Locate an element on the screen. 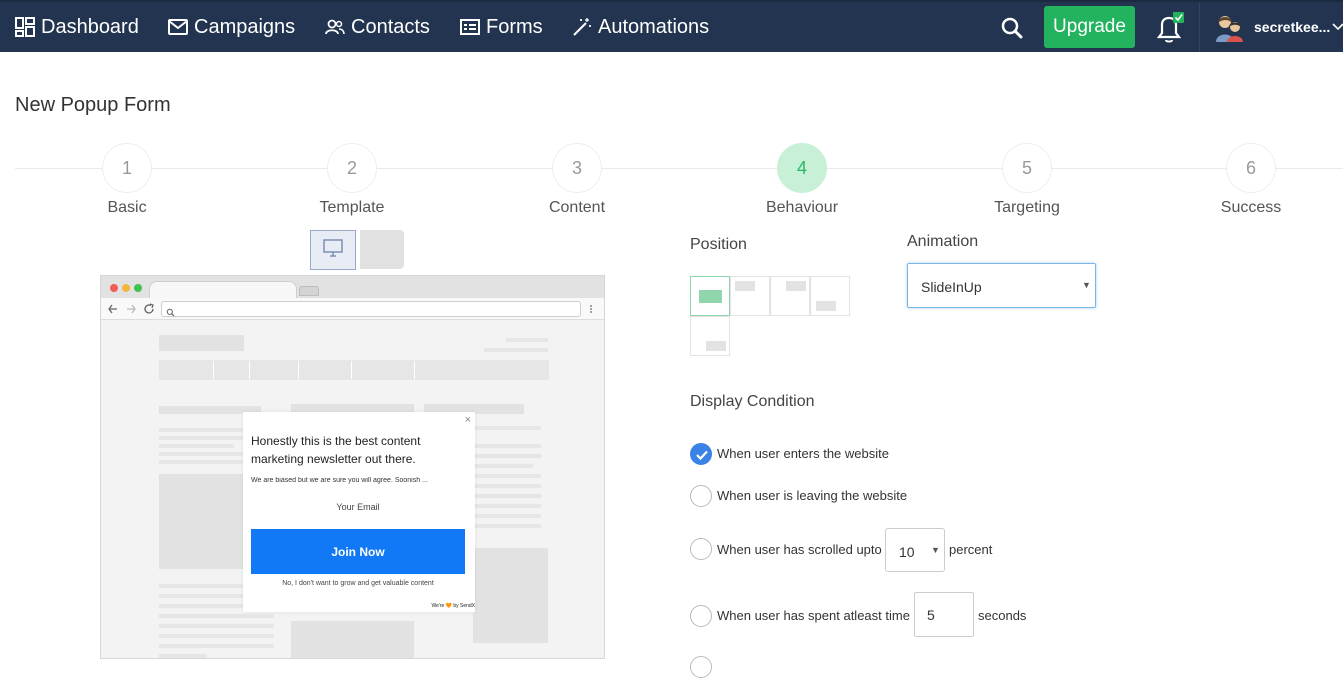 Image resolution: width=1343 pixels, height=678 pixels. position-bottom-left is located at coordinates (710, 336).